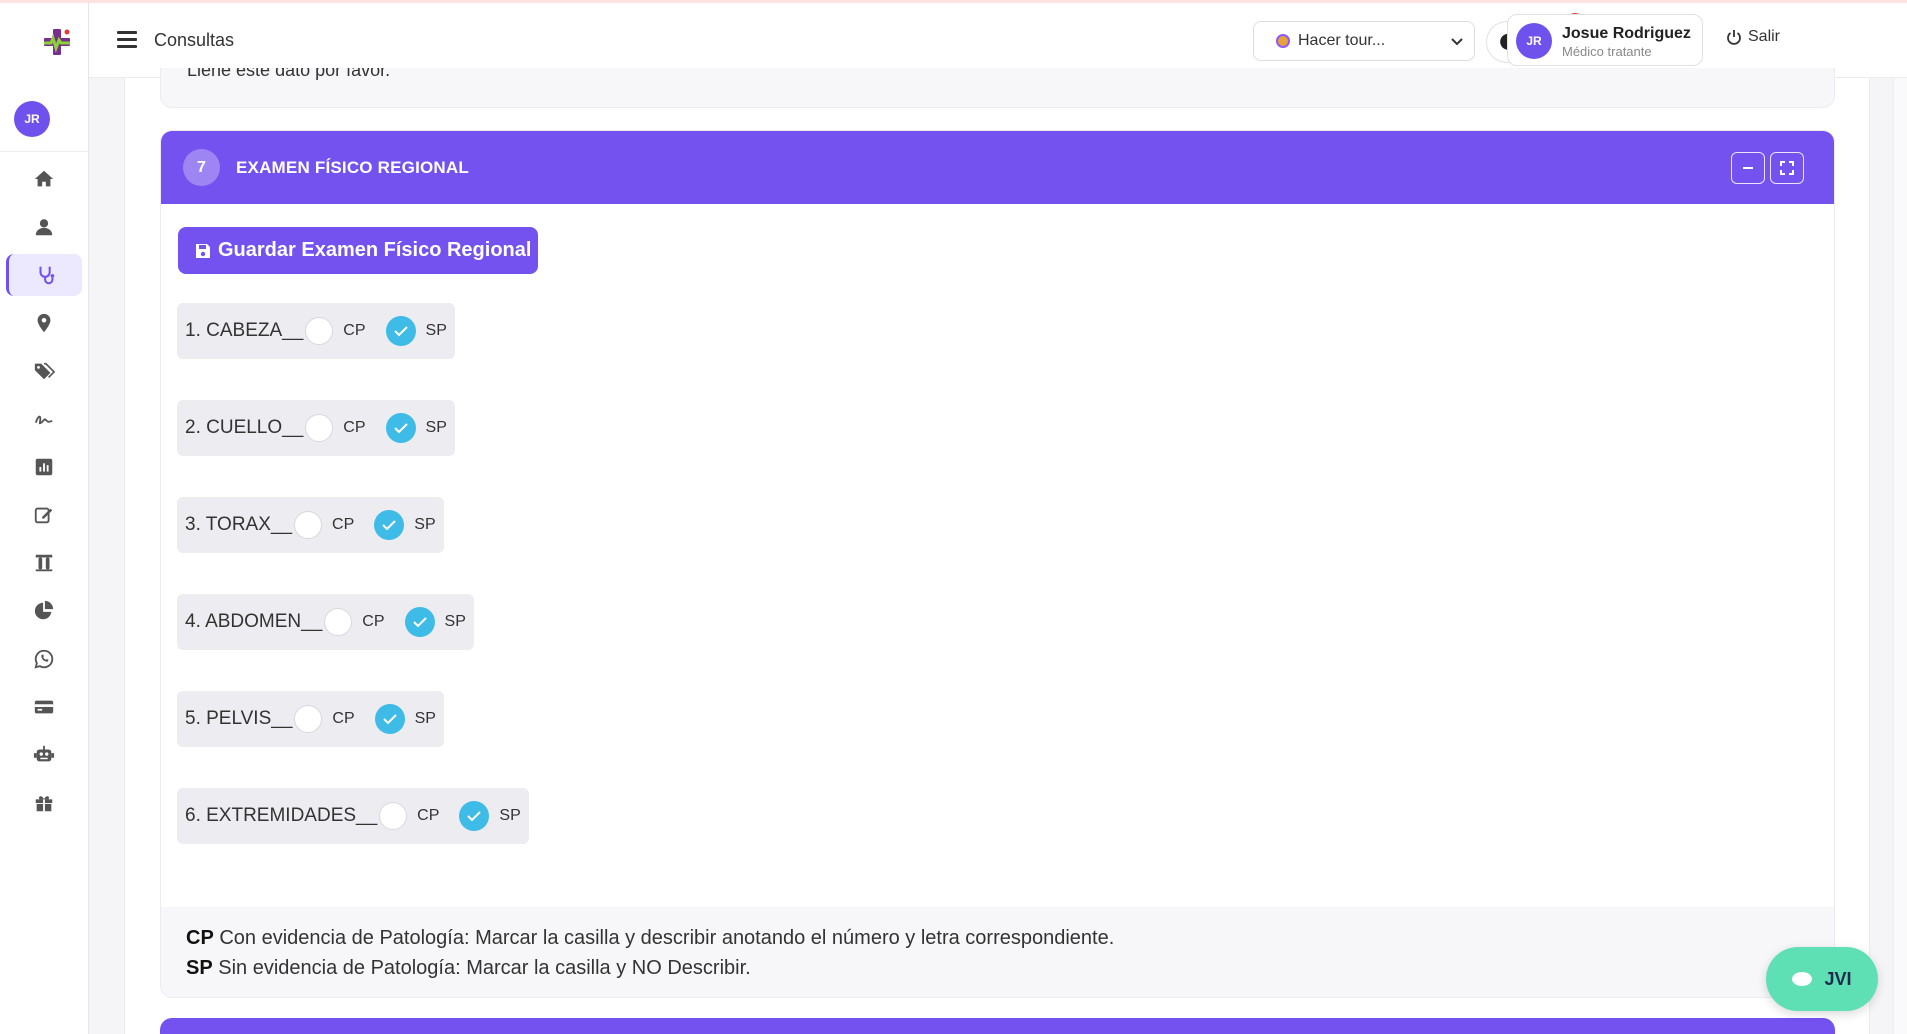  I want to click on chat-assistant-button: JVI, so click(1822, 979).